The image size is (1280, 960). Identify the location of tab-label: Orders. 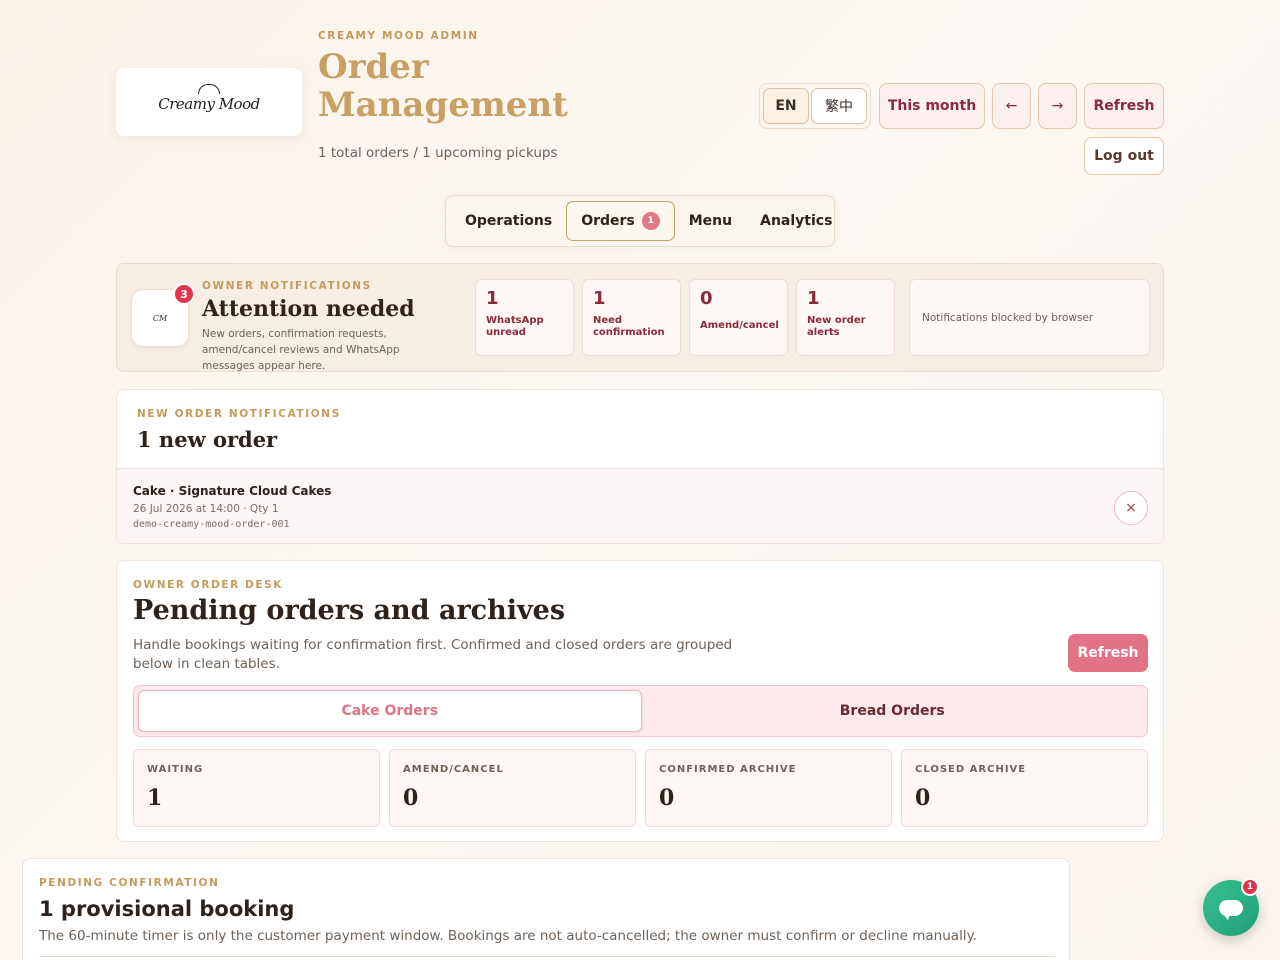
(608, 221).